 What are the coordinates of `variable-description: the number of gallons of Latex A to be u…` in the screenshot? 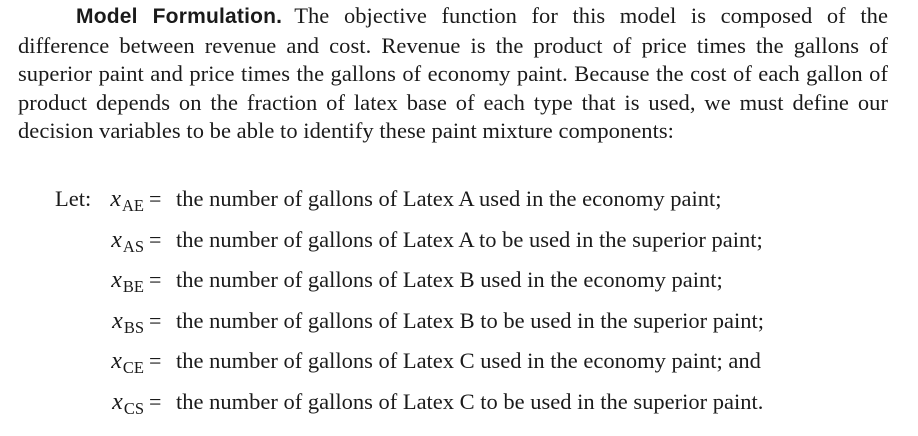 It's located at (469, 239).